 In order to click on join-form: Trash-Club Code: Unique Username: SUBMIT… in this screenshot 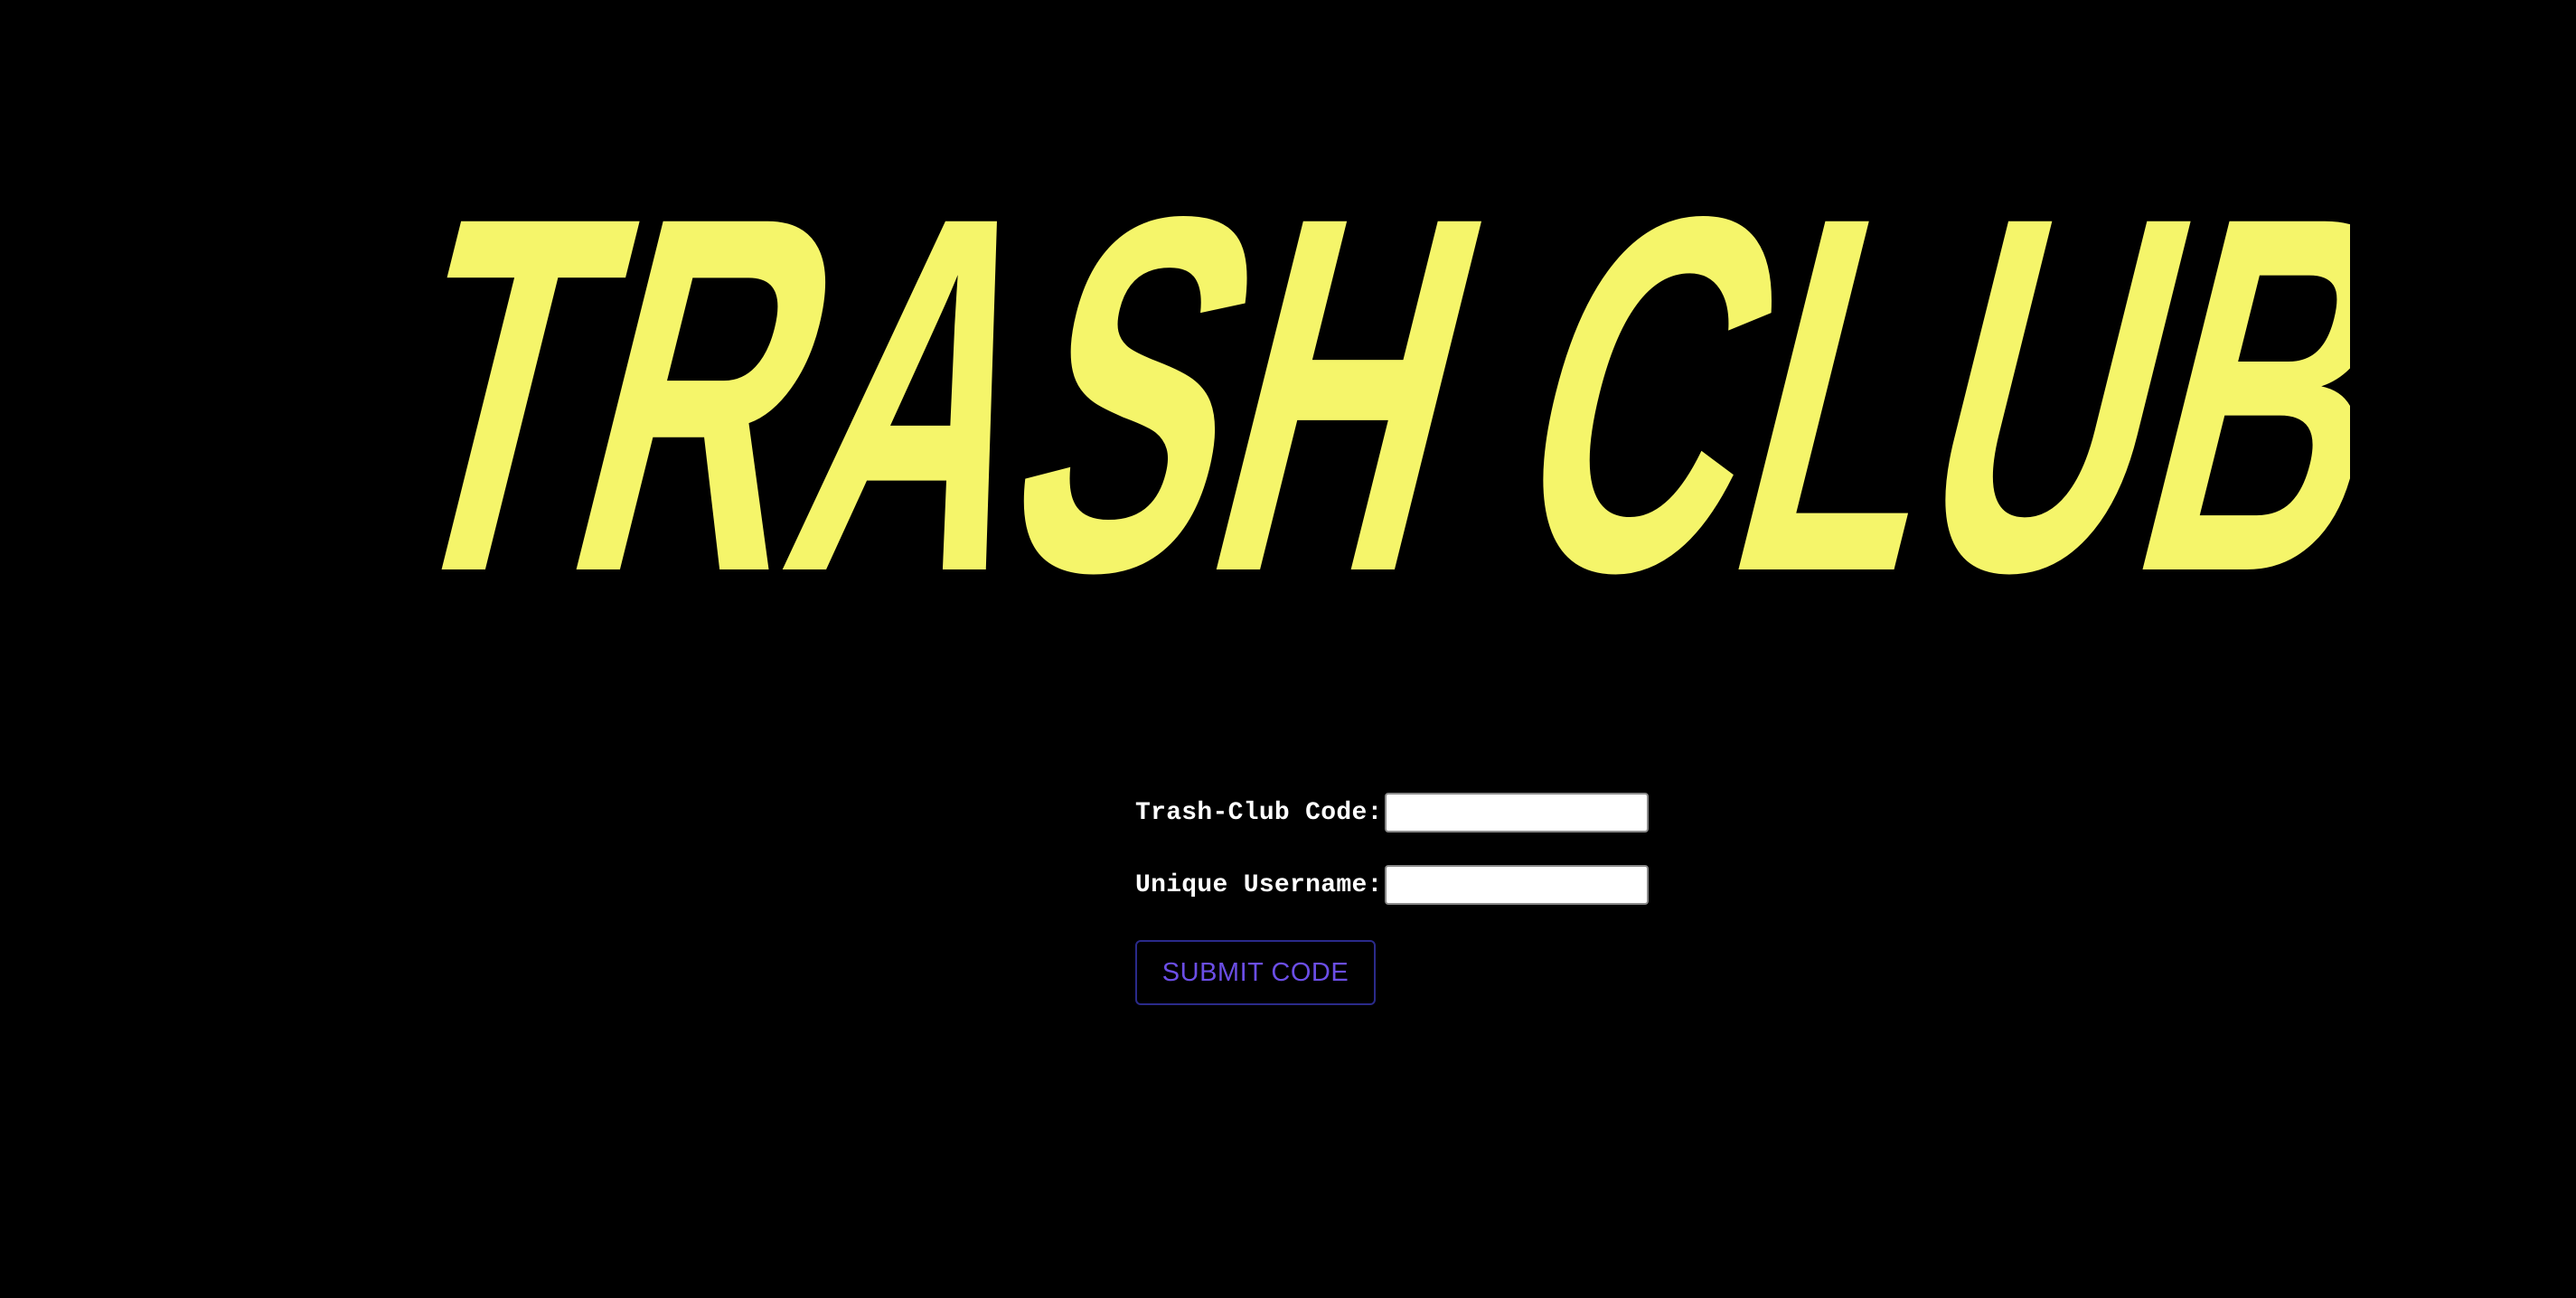, I will do `click(1392, 899)`.